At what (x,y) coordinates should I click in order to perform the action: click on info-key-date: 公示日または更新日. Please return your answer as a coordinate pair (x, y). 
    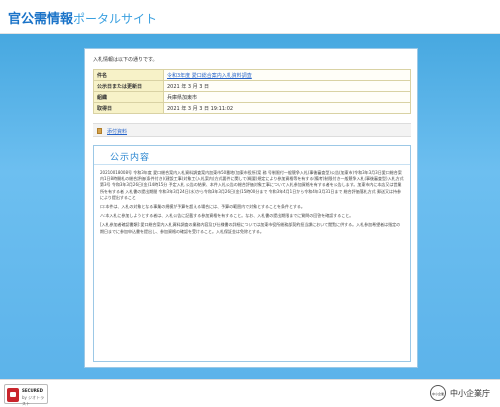
    Looking at the image, I should click on (128, 86).